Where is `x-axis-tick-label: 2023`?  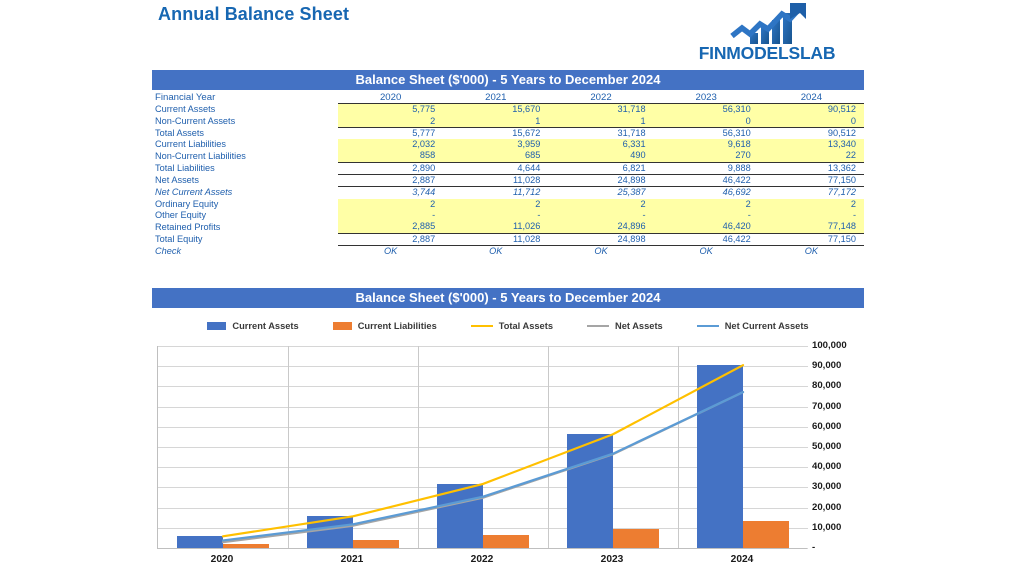
x-axis-tick-label: 2023 is located at coordinates (612, 559).